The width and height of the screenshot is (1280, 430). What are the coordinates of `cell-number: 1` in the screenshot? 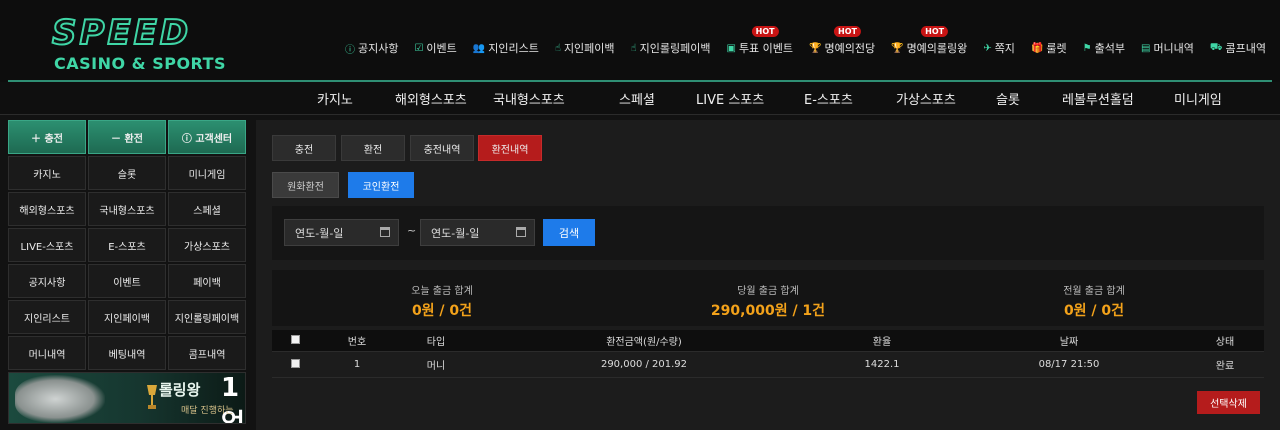 It's located at (357, 364).